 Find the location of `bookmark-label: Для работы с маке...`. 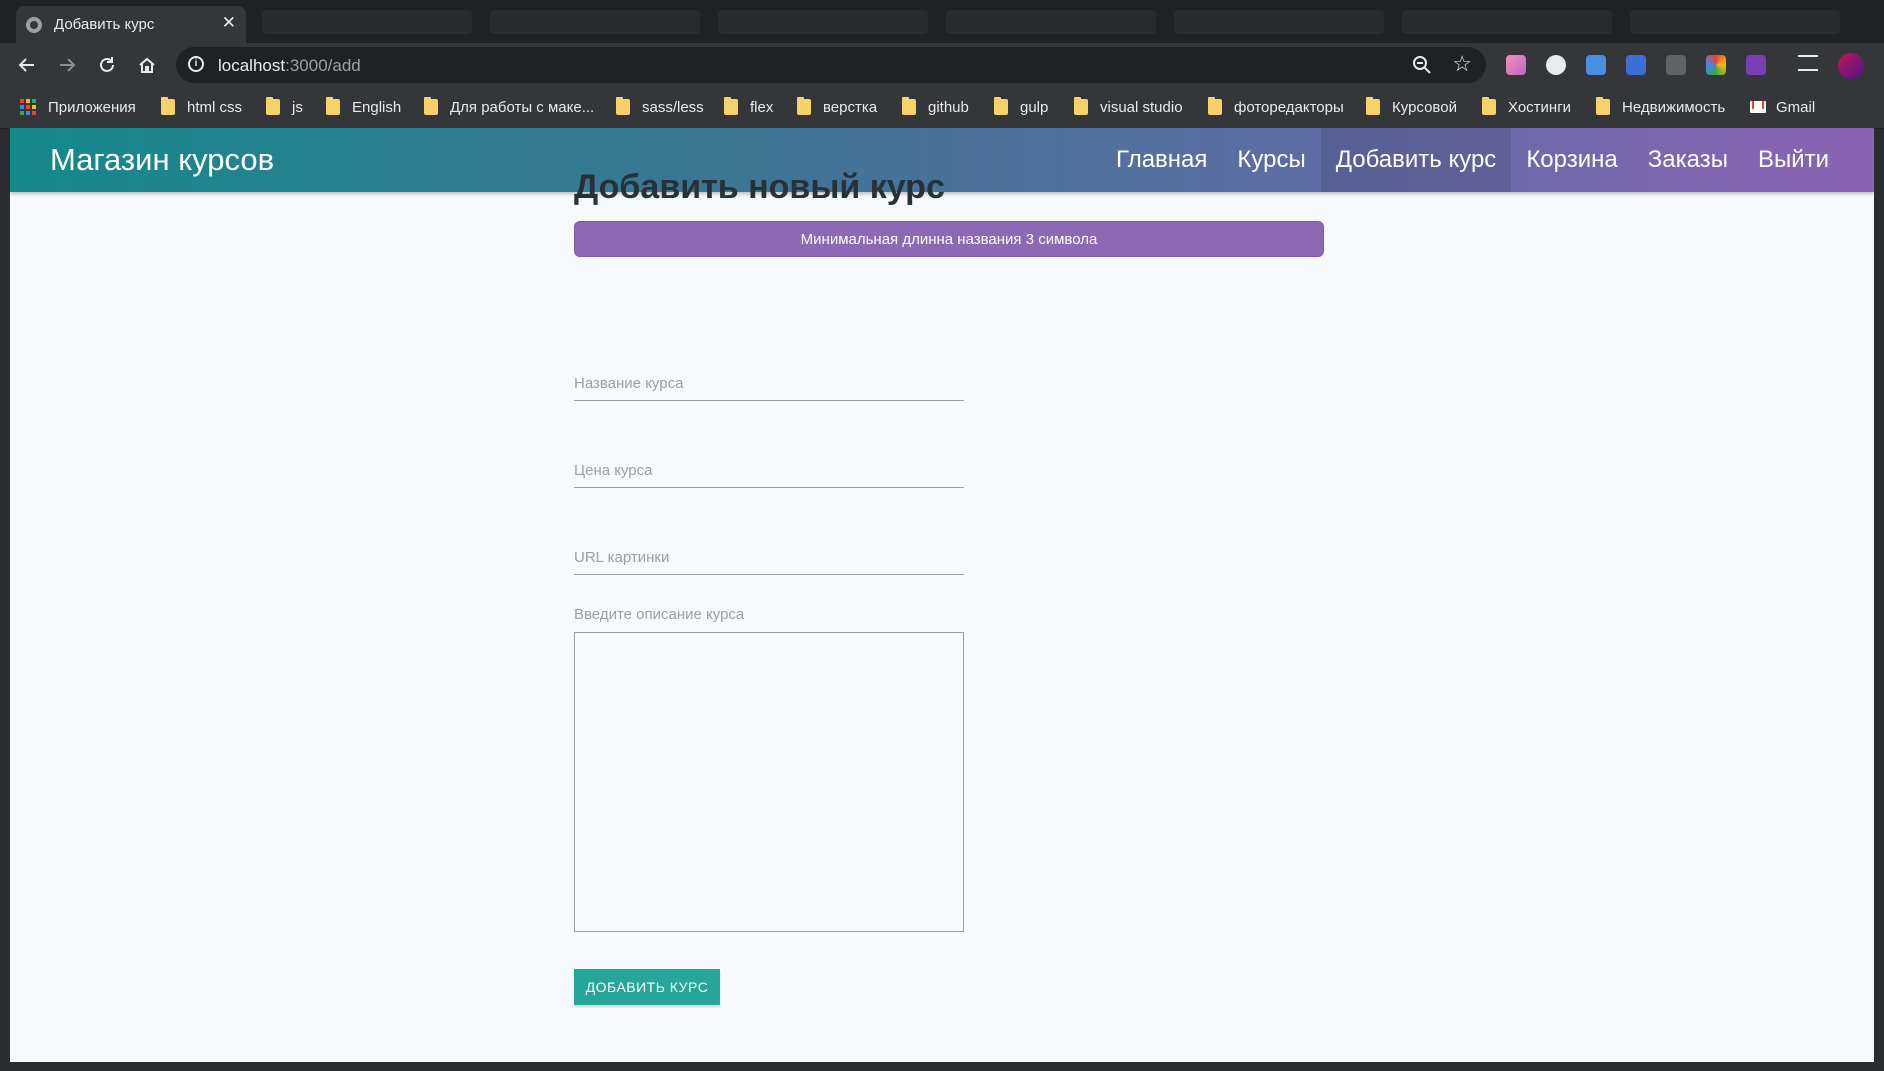

bookmark-label: Для работы с маке... is located at coordinates (522, 107).